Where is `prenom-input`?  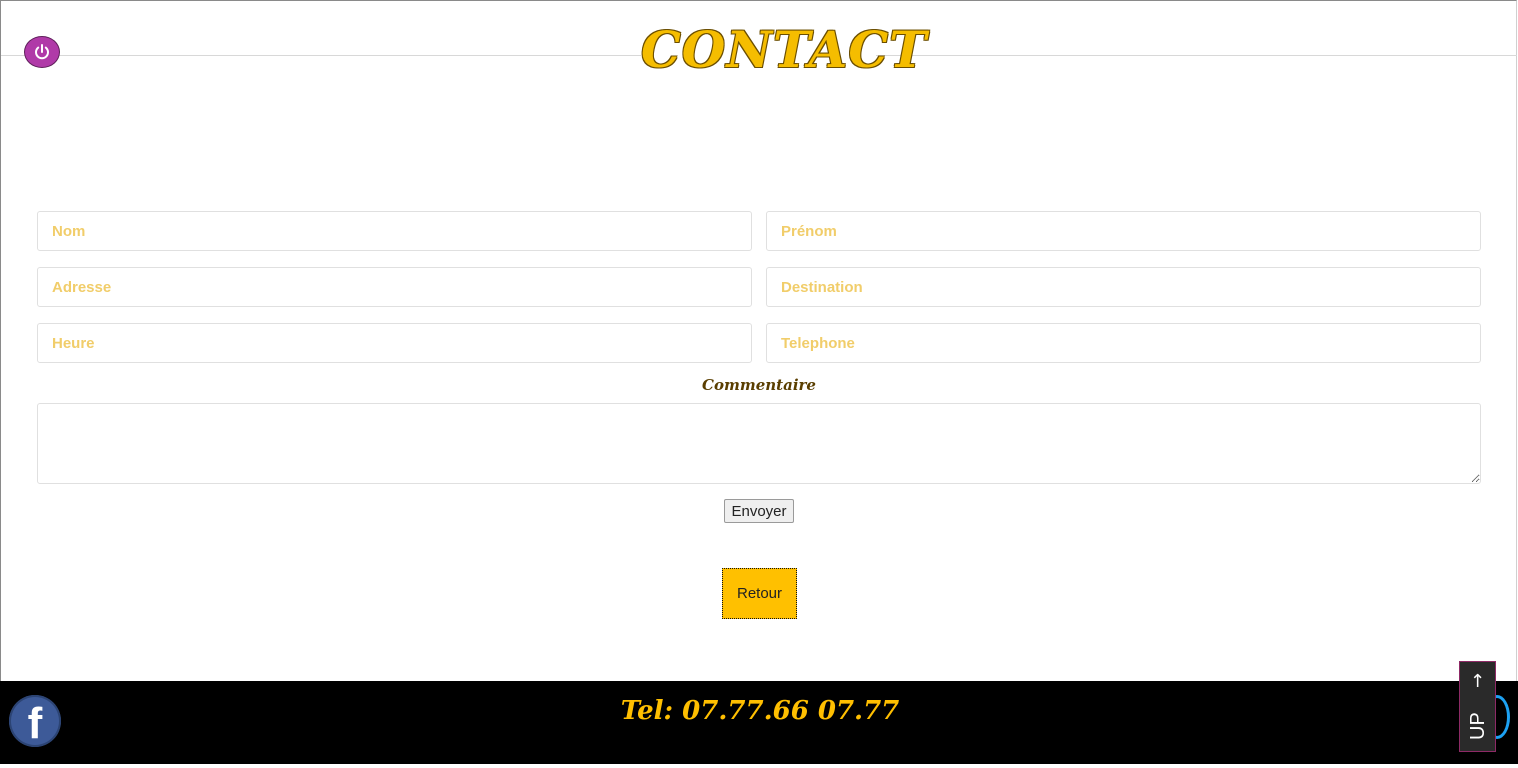 prenom-input is located at coordinates (1123, 231).